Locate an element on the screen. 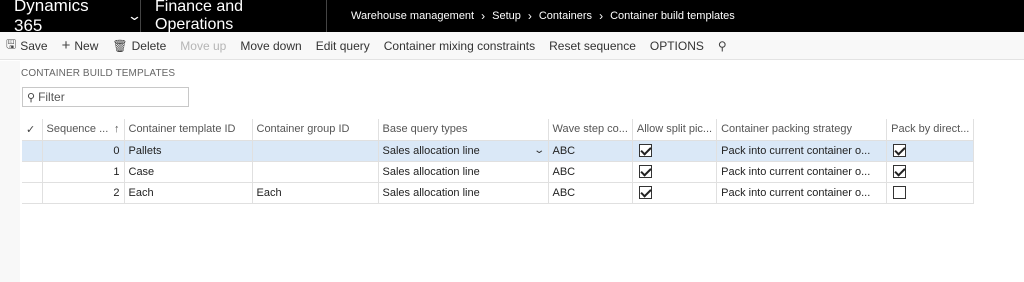 Image resolution: width=1024 pixels, height=282 pixels. breadcrumb-item-current: Container build templates is located at coordinates (672, 16).